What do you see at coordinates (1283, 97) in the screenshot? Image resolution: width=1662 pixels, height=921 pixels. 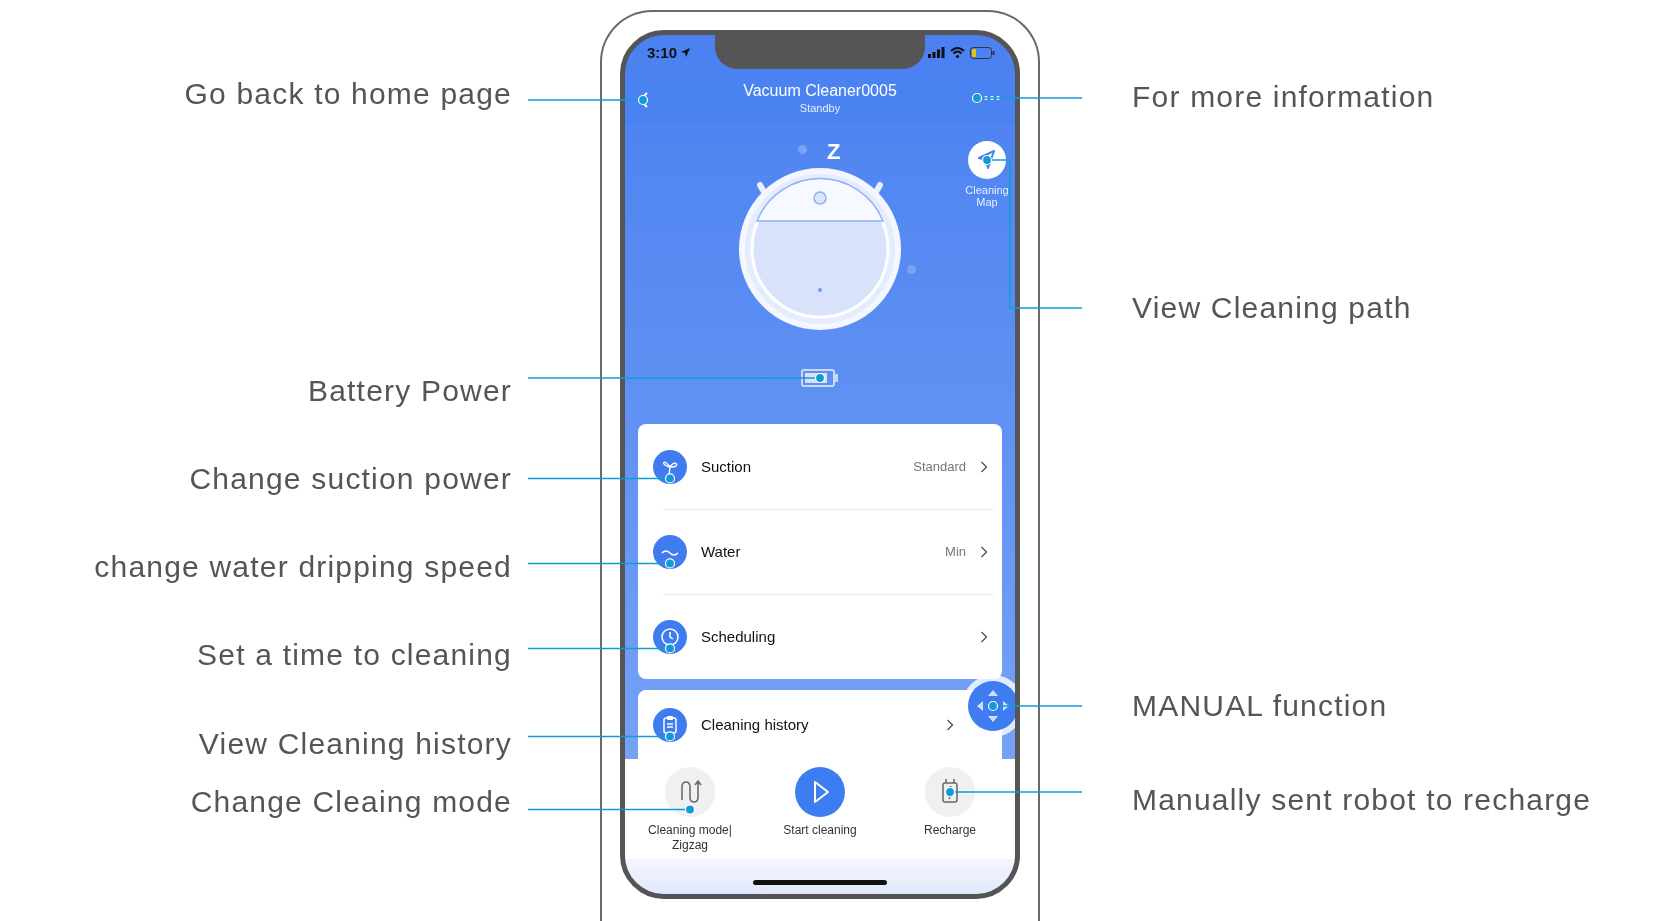 I see `annotation-label: For more information` at bounding box center [1283, 97].